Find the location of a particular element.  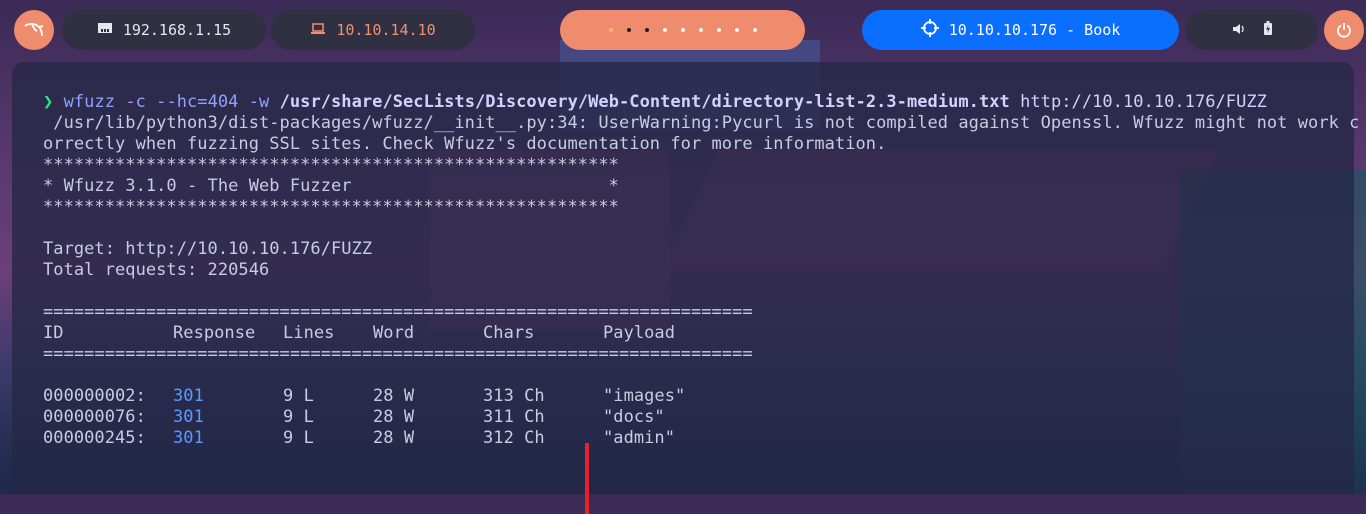

total-requests-line: Total requests: 220546 is located at coordinates (156, 270).